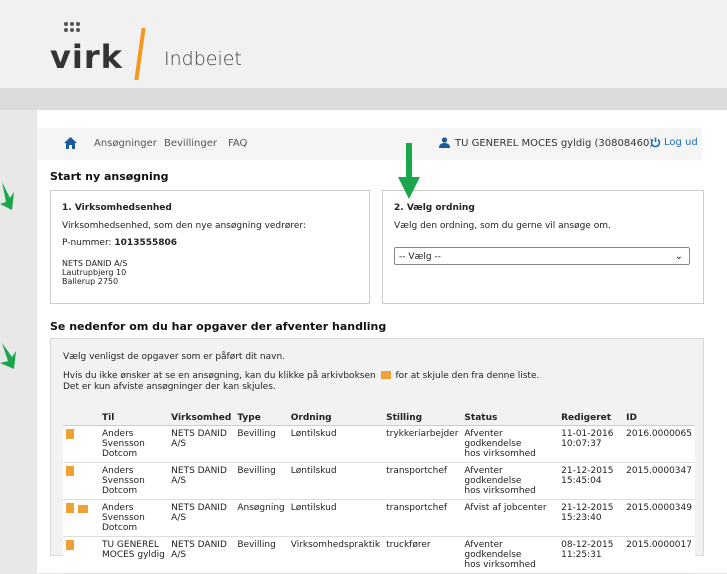  I want to click on pnr-line: P-nummer: 1013555806, so click(119, 243).